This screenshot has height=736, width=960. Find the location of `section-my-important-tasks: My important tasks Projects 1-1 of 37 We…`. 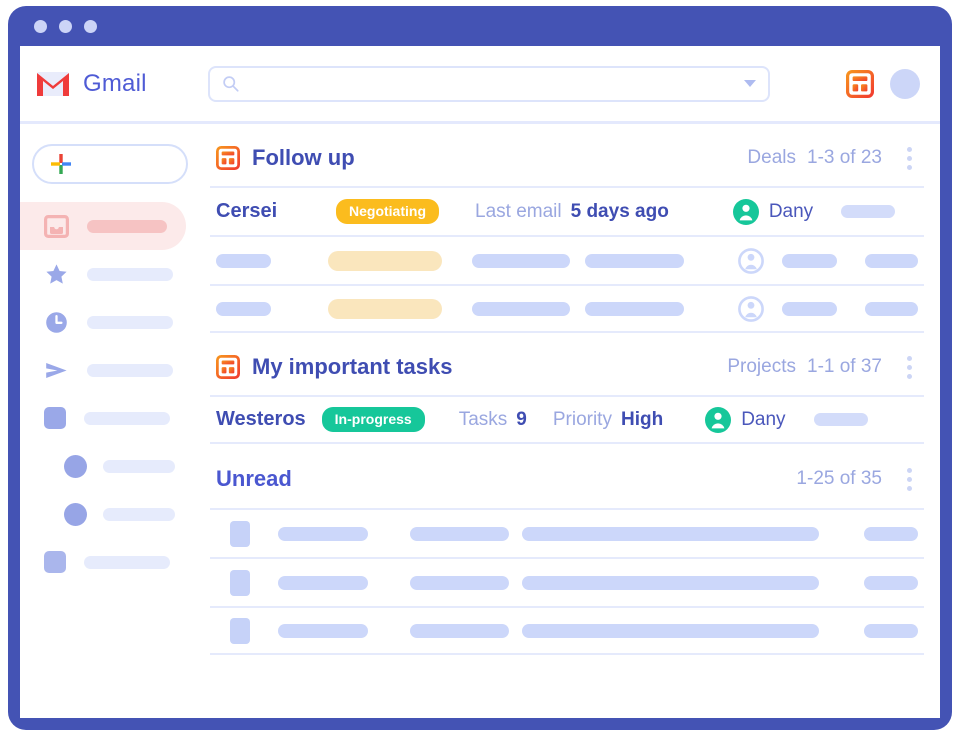

section-my-important-tasks: My important tasks Projects 1-1 of 37 We… is located at coordinates (567, 391).